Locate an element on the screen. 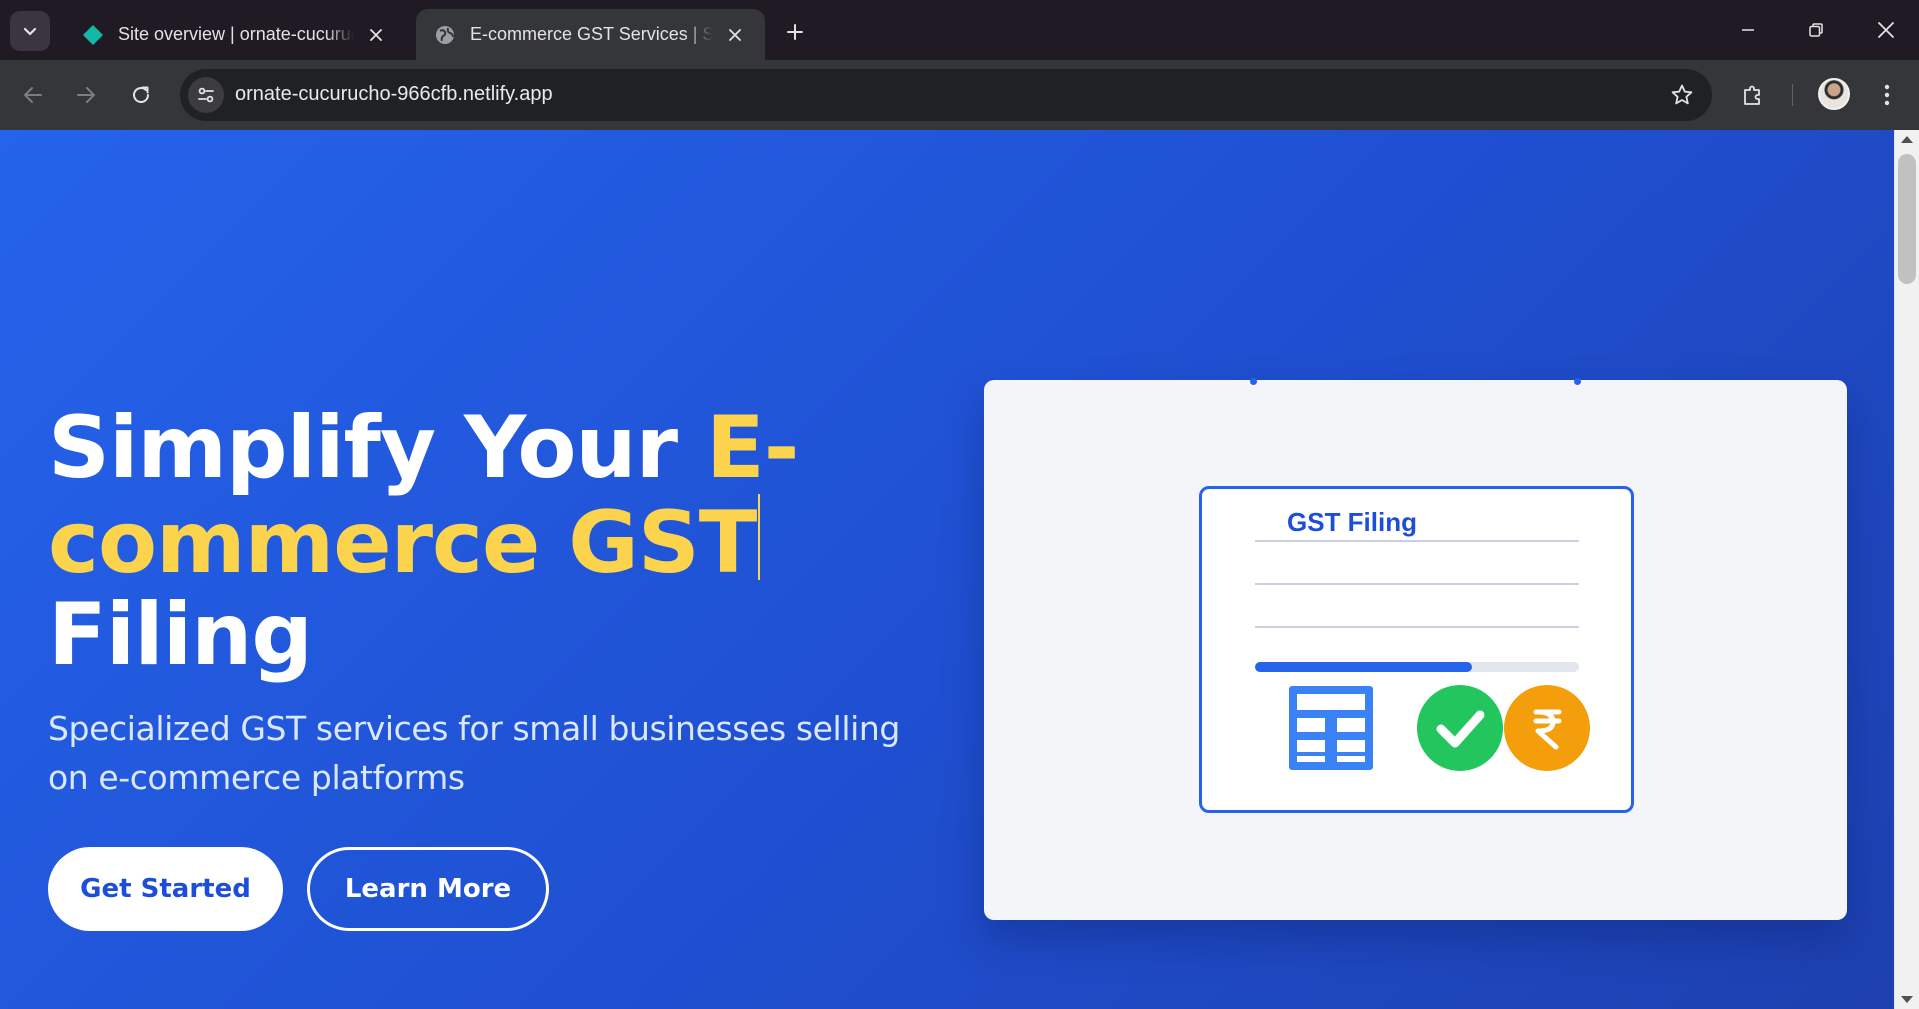  more-vert-icon is located at coordinates (1887, 95).